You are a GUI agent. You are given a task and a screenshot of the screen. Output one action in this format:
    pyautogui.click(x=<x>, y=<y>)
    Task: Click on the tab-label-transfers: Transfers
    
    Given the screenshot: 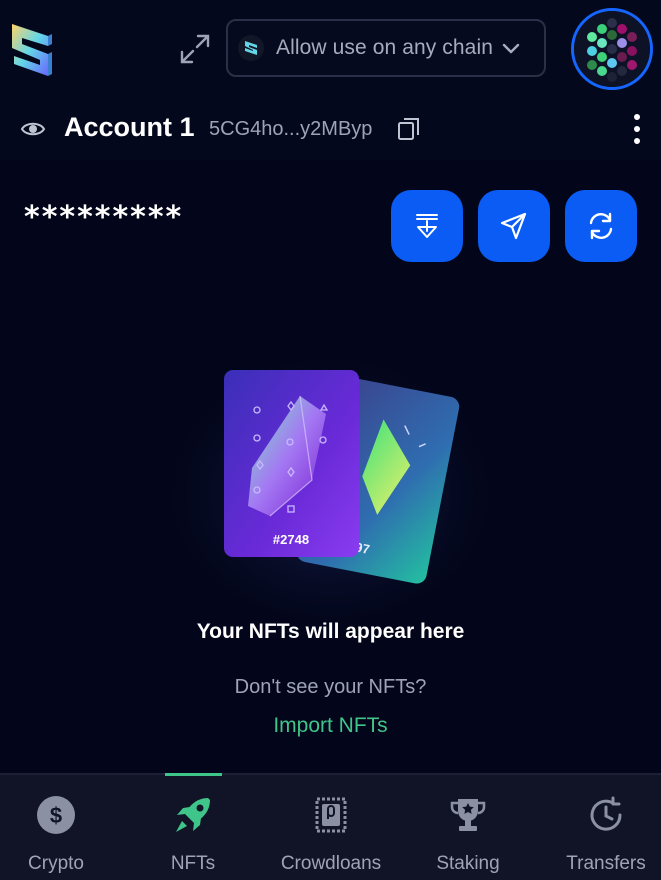 What is the action you would take?
    pyautogui.click(x=606, y=863)
    